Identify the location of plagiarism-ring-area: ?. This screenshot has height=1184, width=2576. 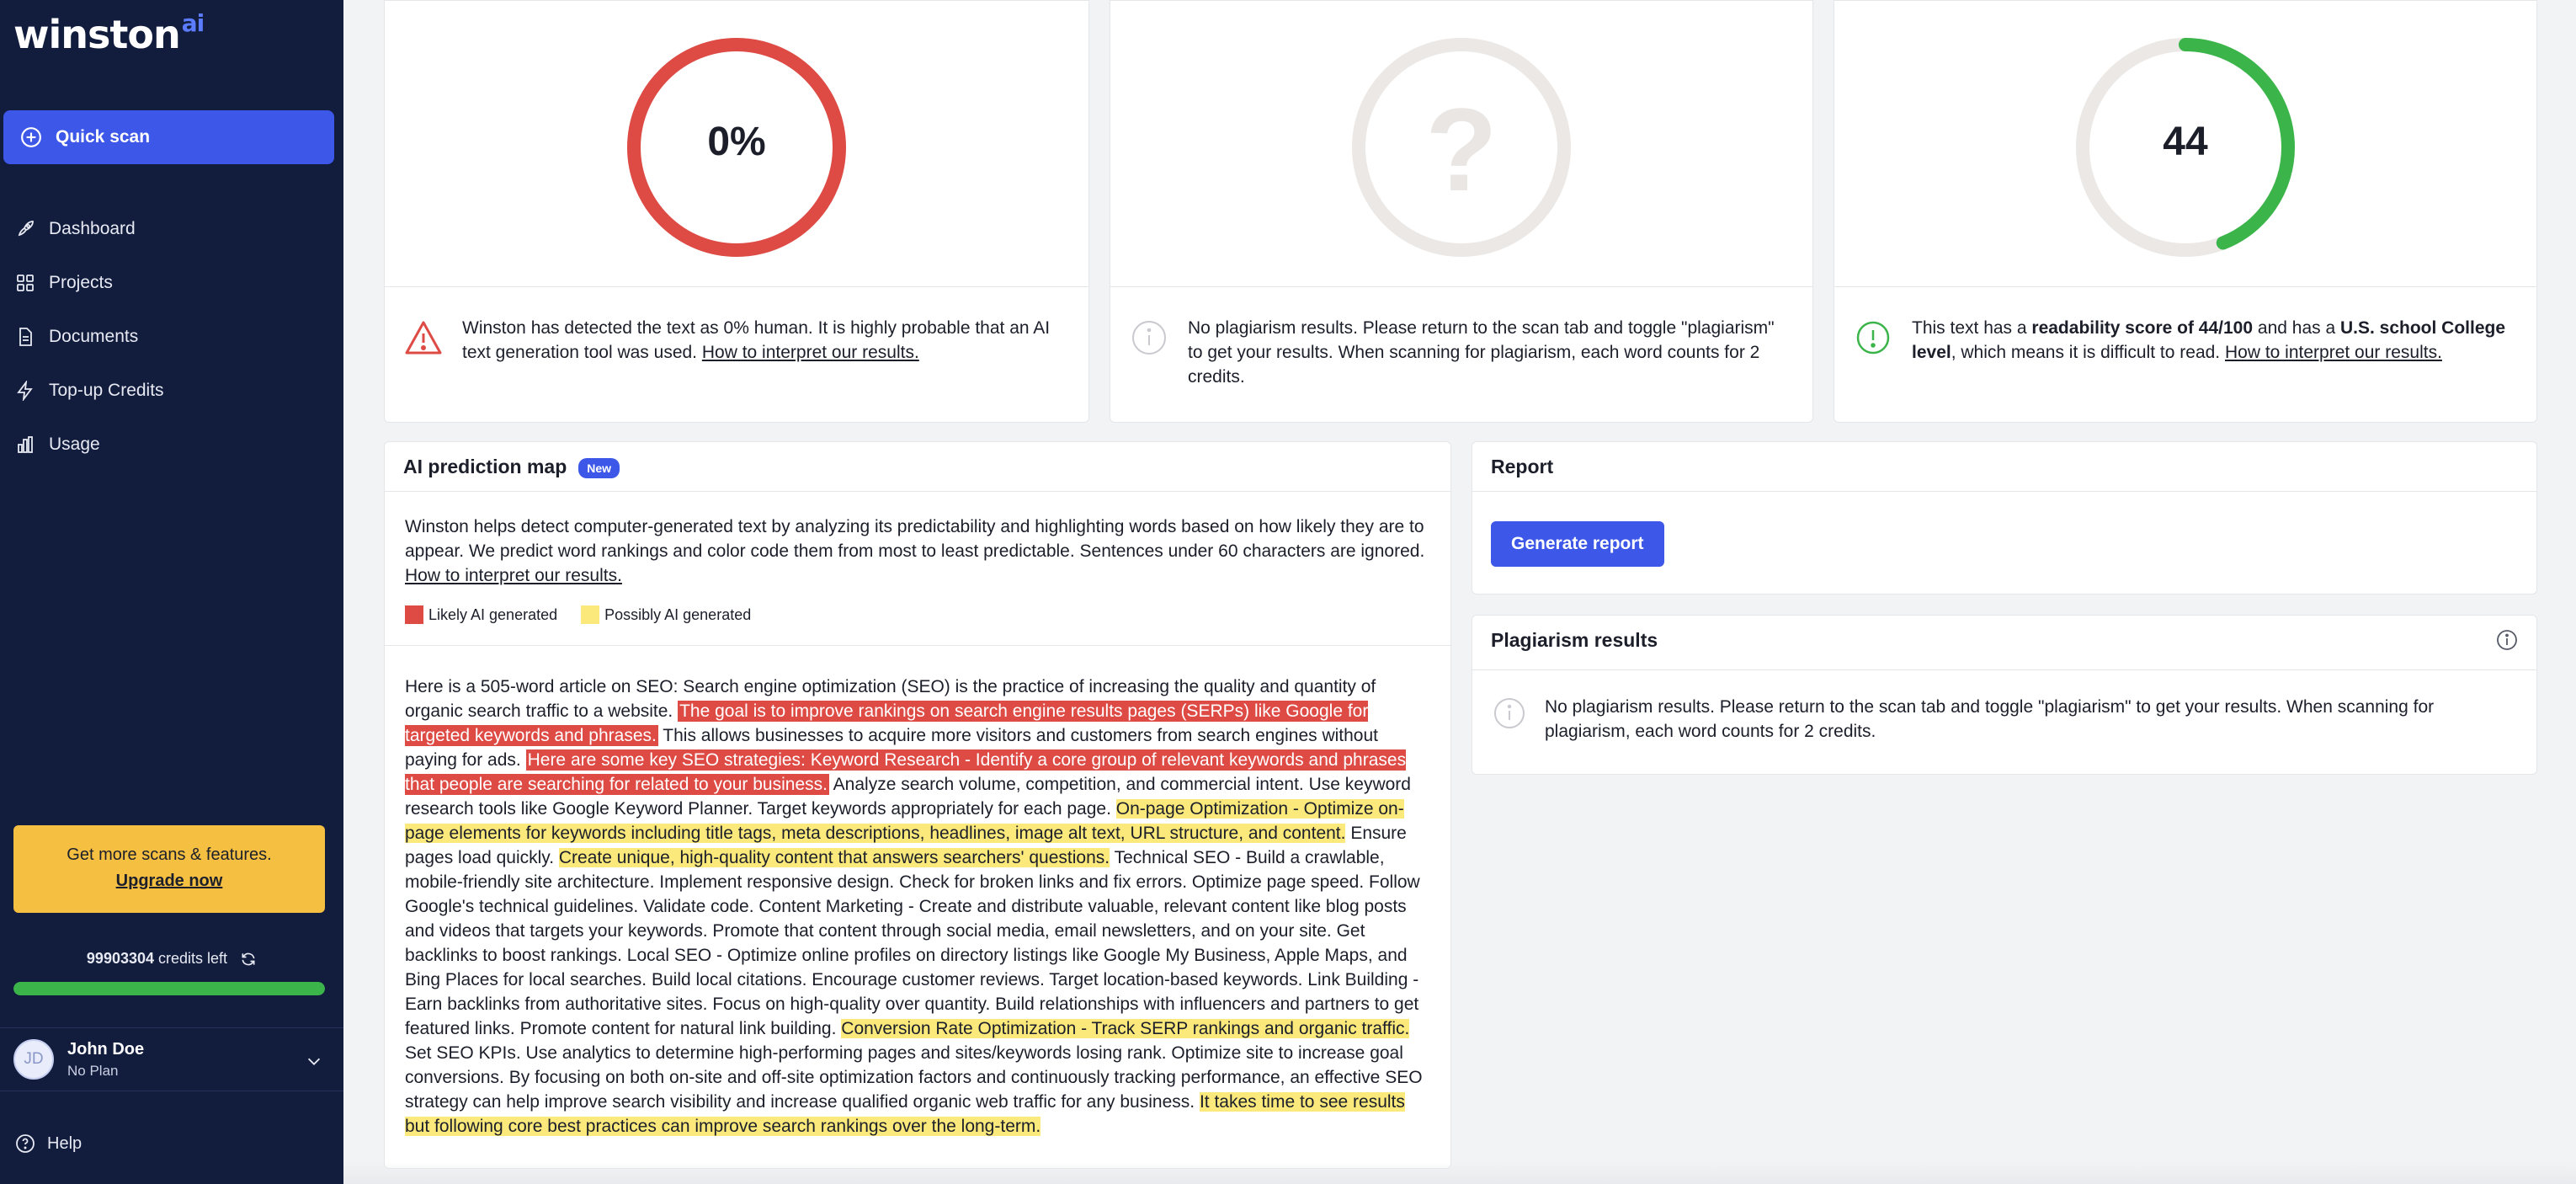
(1461, 144).